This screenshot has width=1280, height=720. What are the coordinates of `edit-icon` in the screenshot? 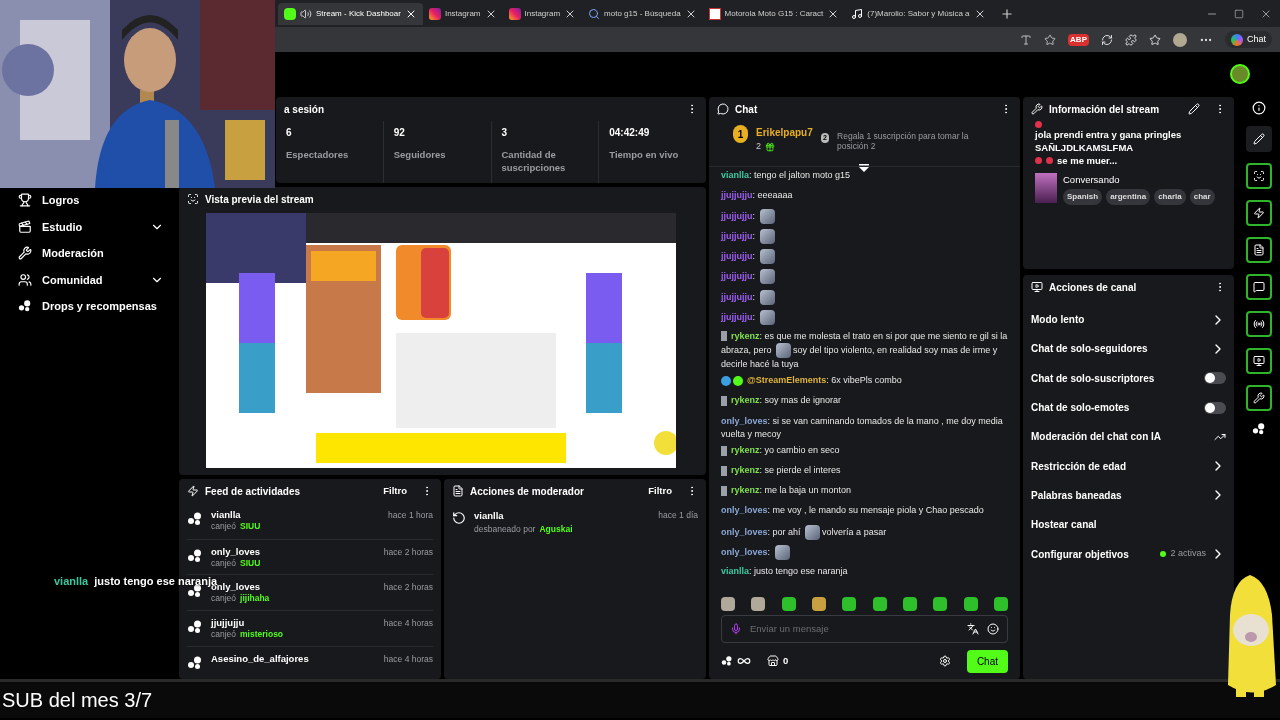 It's located at (1194, 109).